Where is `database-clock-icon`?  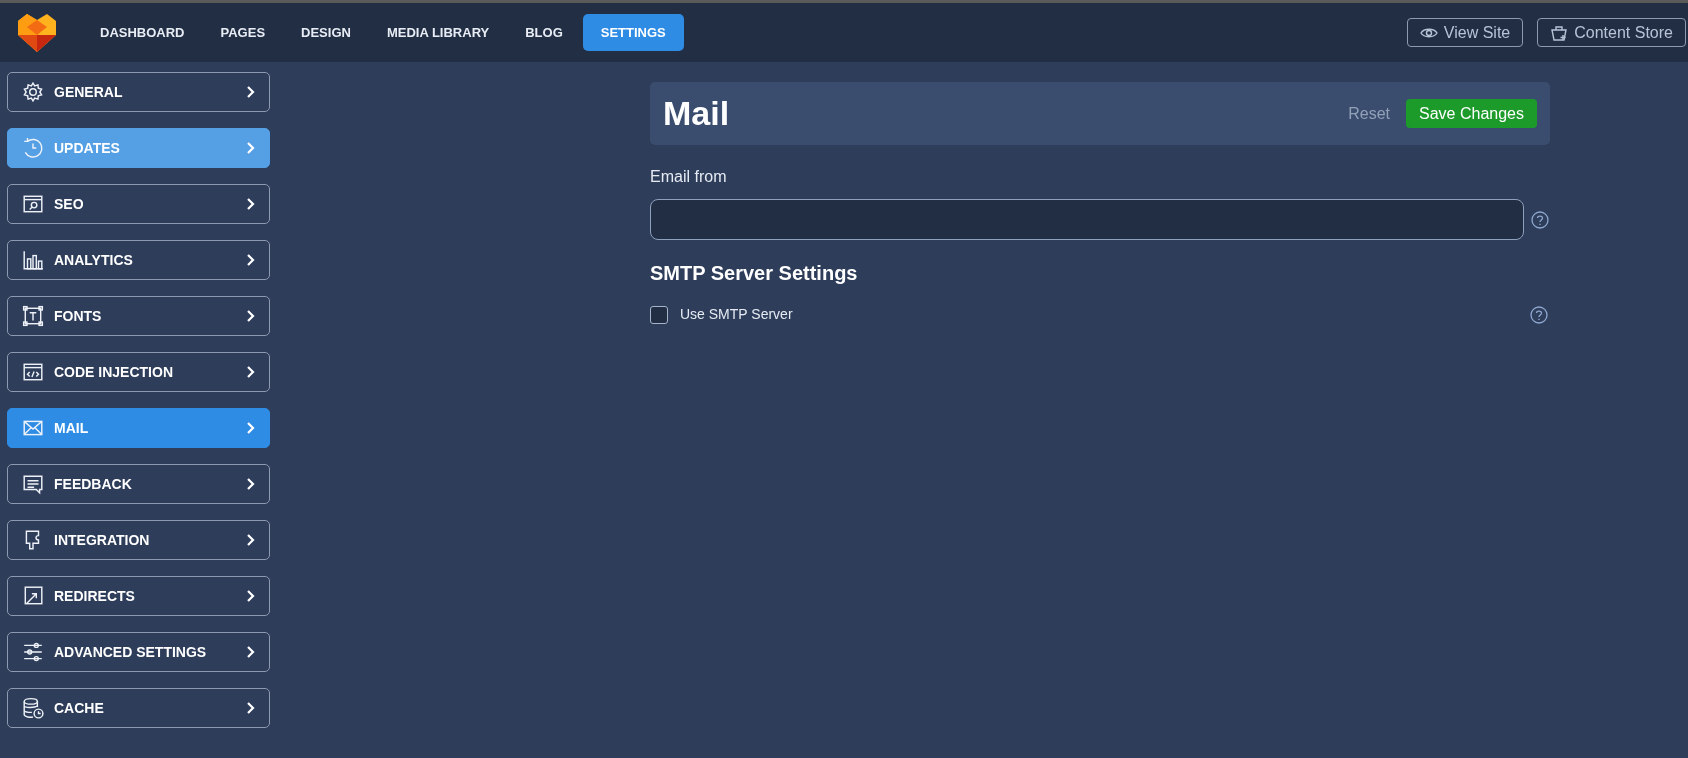
database-clock-icon is located at coordinates (33, 708).